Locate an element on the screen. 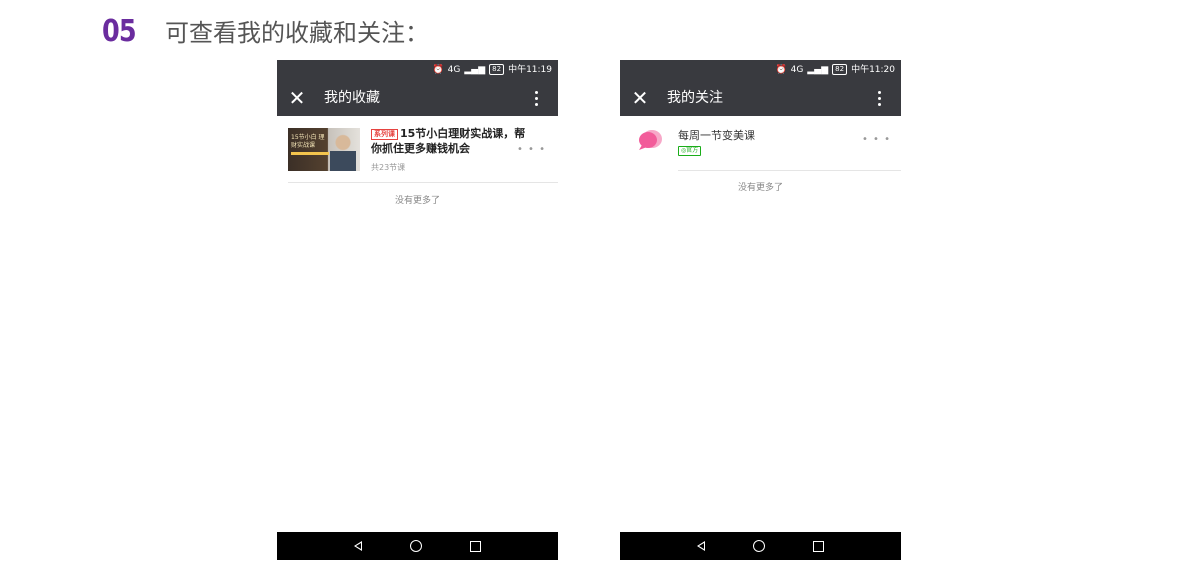 The image size is (1200, 586). divider is located at coordinates (789, 170).